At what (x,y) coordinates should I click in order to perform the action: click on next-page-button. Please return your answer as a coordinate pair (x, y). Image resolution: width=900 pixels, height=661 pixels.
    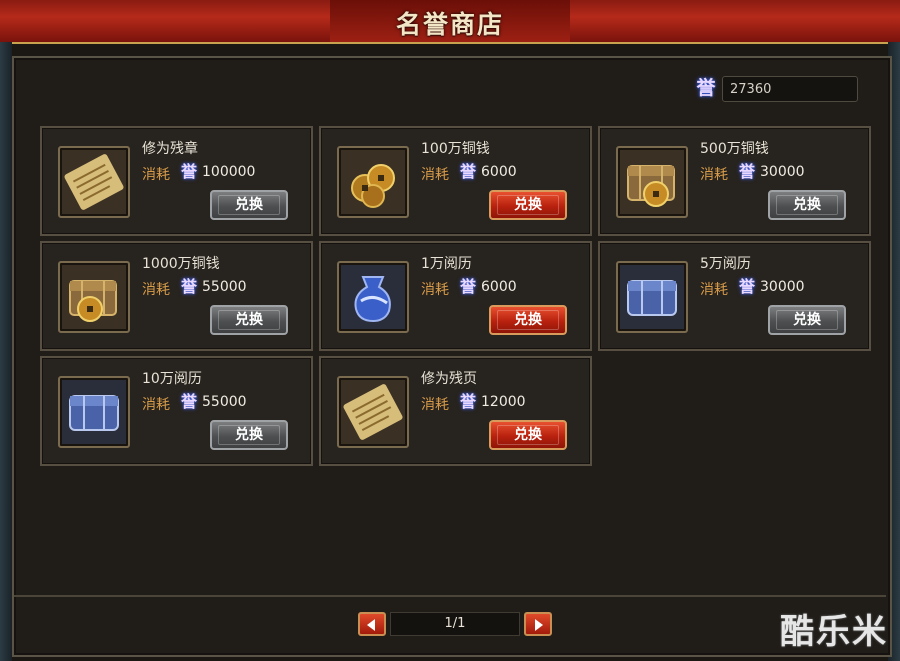
    Looking at the image, I should click on (538, 624).